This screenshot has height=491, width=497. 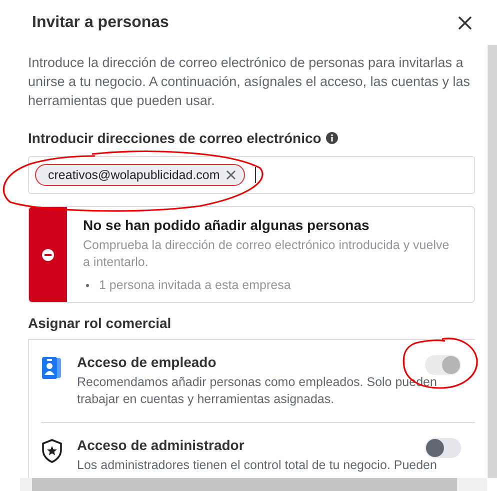 What do you see at coordinates (52, 368) in the screenshot?
I see `badge-icon` at bounding box center [52, 368].